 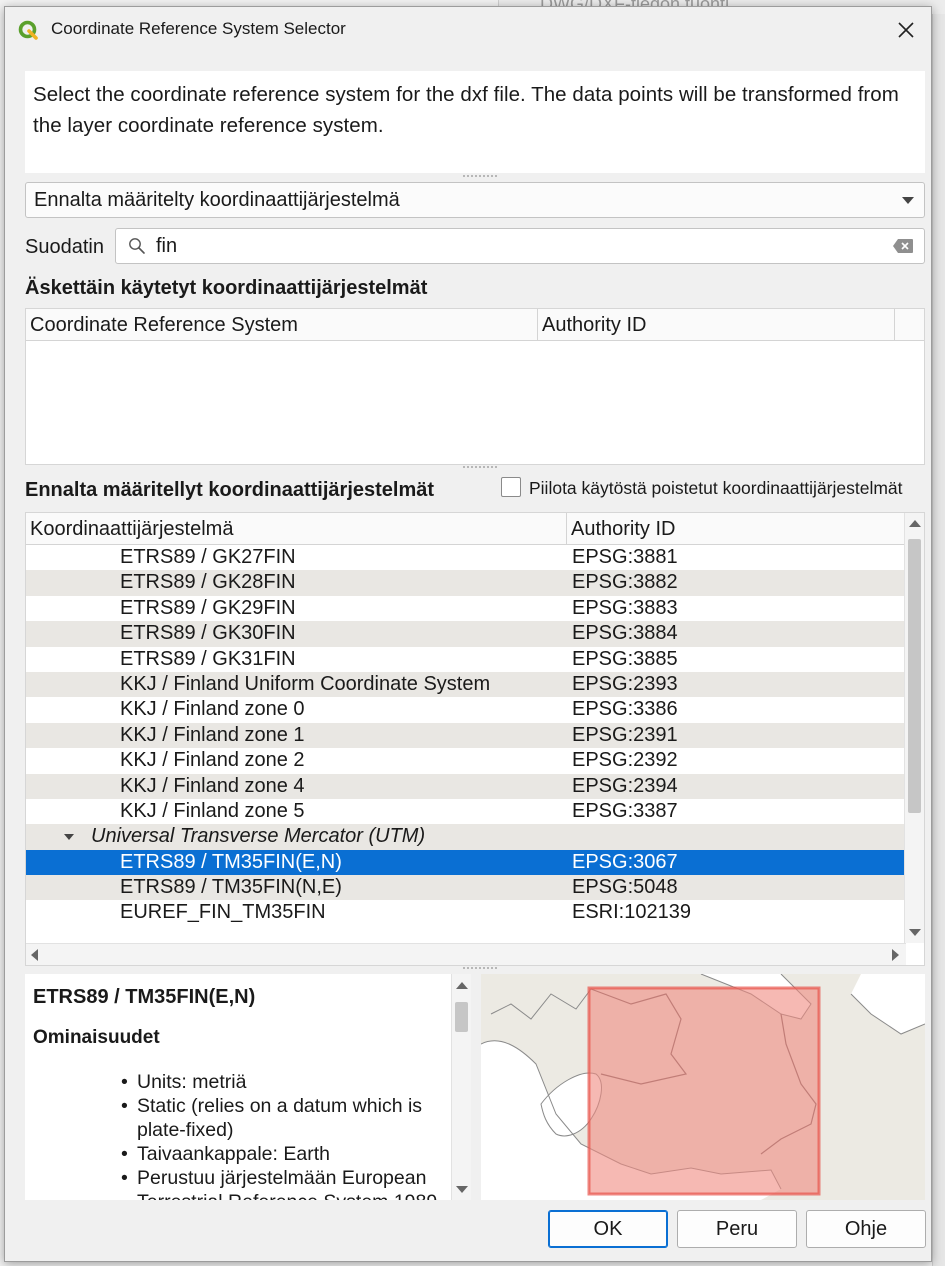 I want to click on dialog-title: Coordinate Reference System Selector, so click(x=198, y=28).